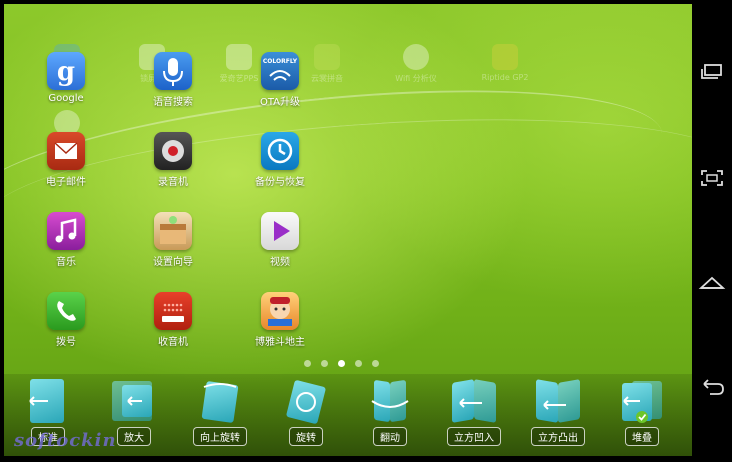 The image size is (732, 462). Describe the element at coordinates (474, 436) in the screenshot. I see `effect-label: 立方凹入` at that location.